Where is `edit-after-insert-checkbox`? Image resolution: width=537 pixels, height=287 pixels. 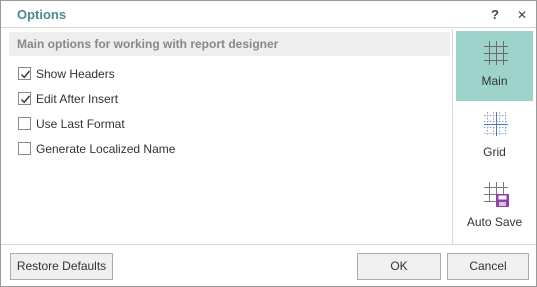 edit-after-insert-checkbox is located at coordinates (24, 98).